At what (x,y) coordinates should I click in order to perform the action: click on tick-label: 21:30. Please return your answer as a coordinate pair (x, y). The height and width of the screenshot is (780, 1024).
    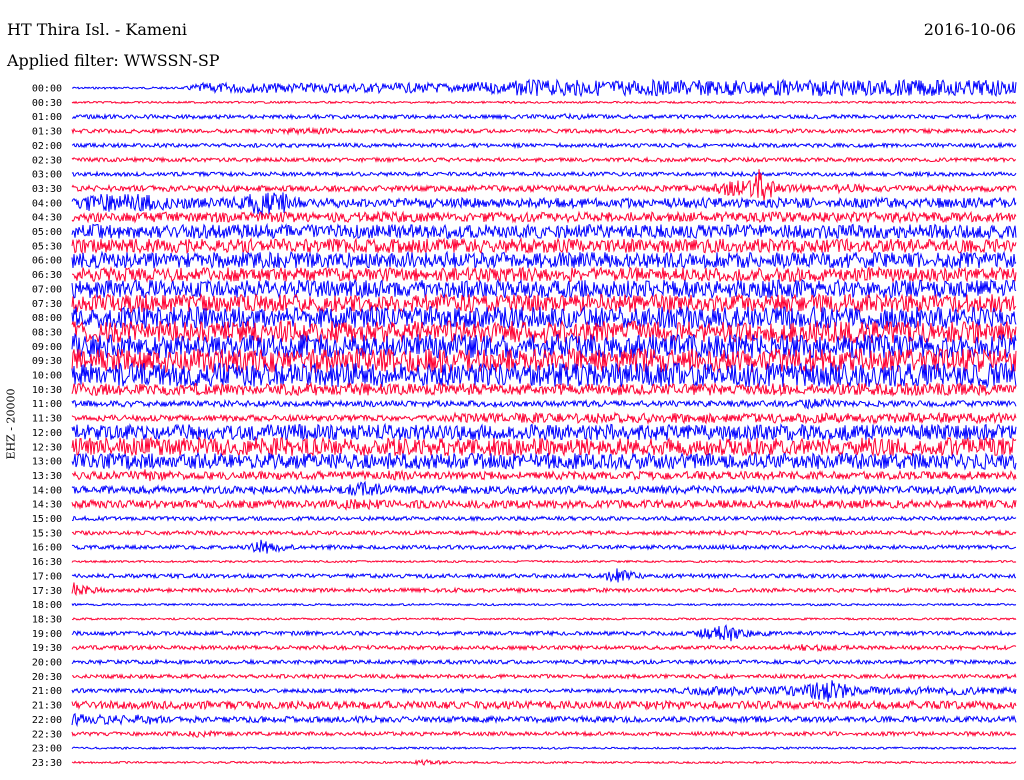
    Looking at the image, I should click on (47, 706).